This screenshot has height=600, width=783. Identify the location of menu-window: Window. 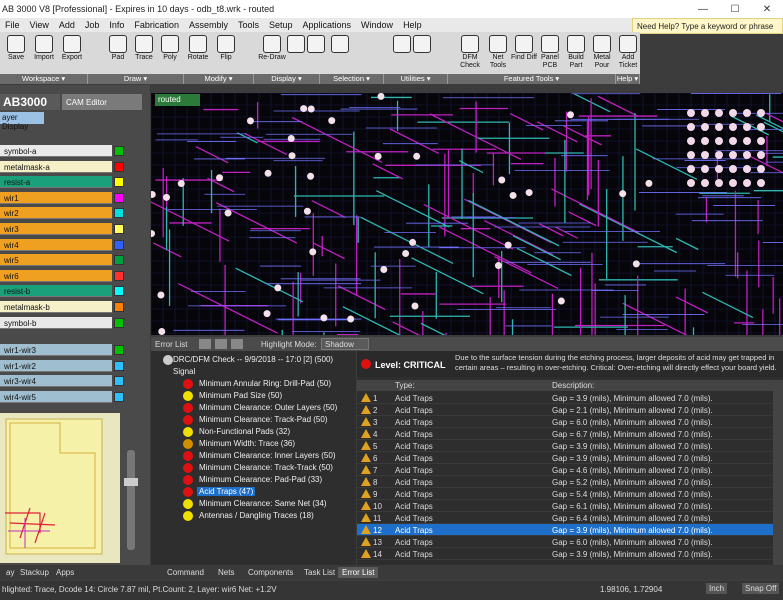
(377, 25).